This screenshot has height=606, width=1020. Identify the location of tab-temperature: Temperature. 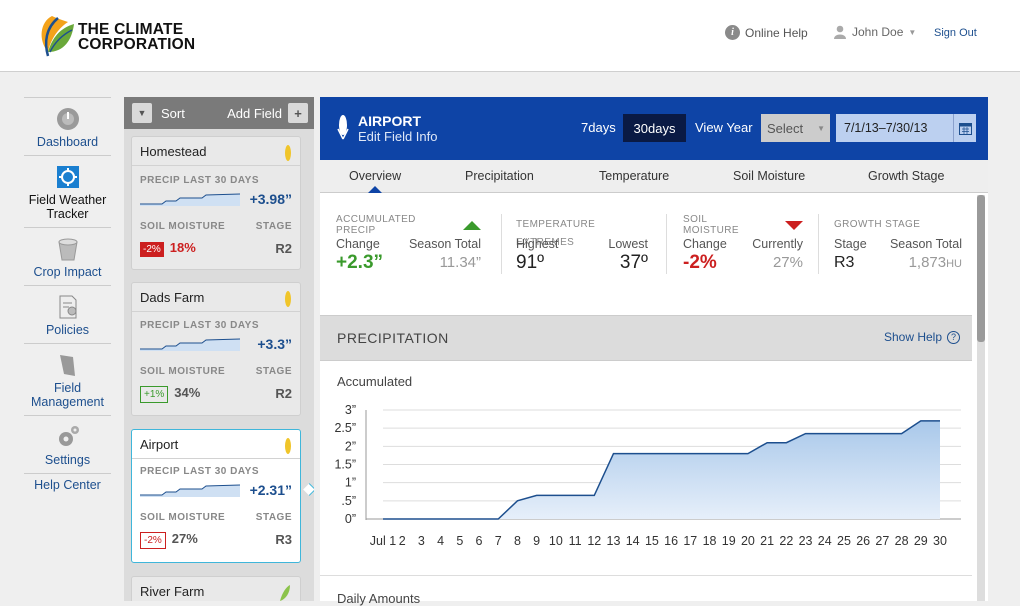
(634, 176).